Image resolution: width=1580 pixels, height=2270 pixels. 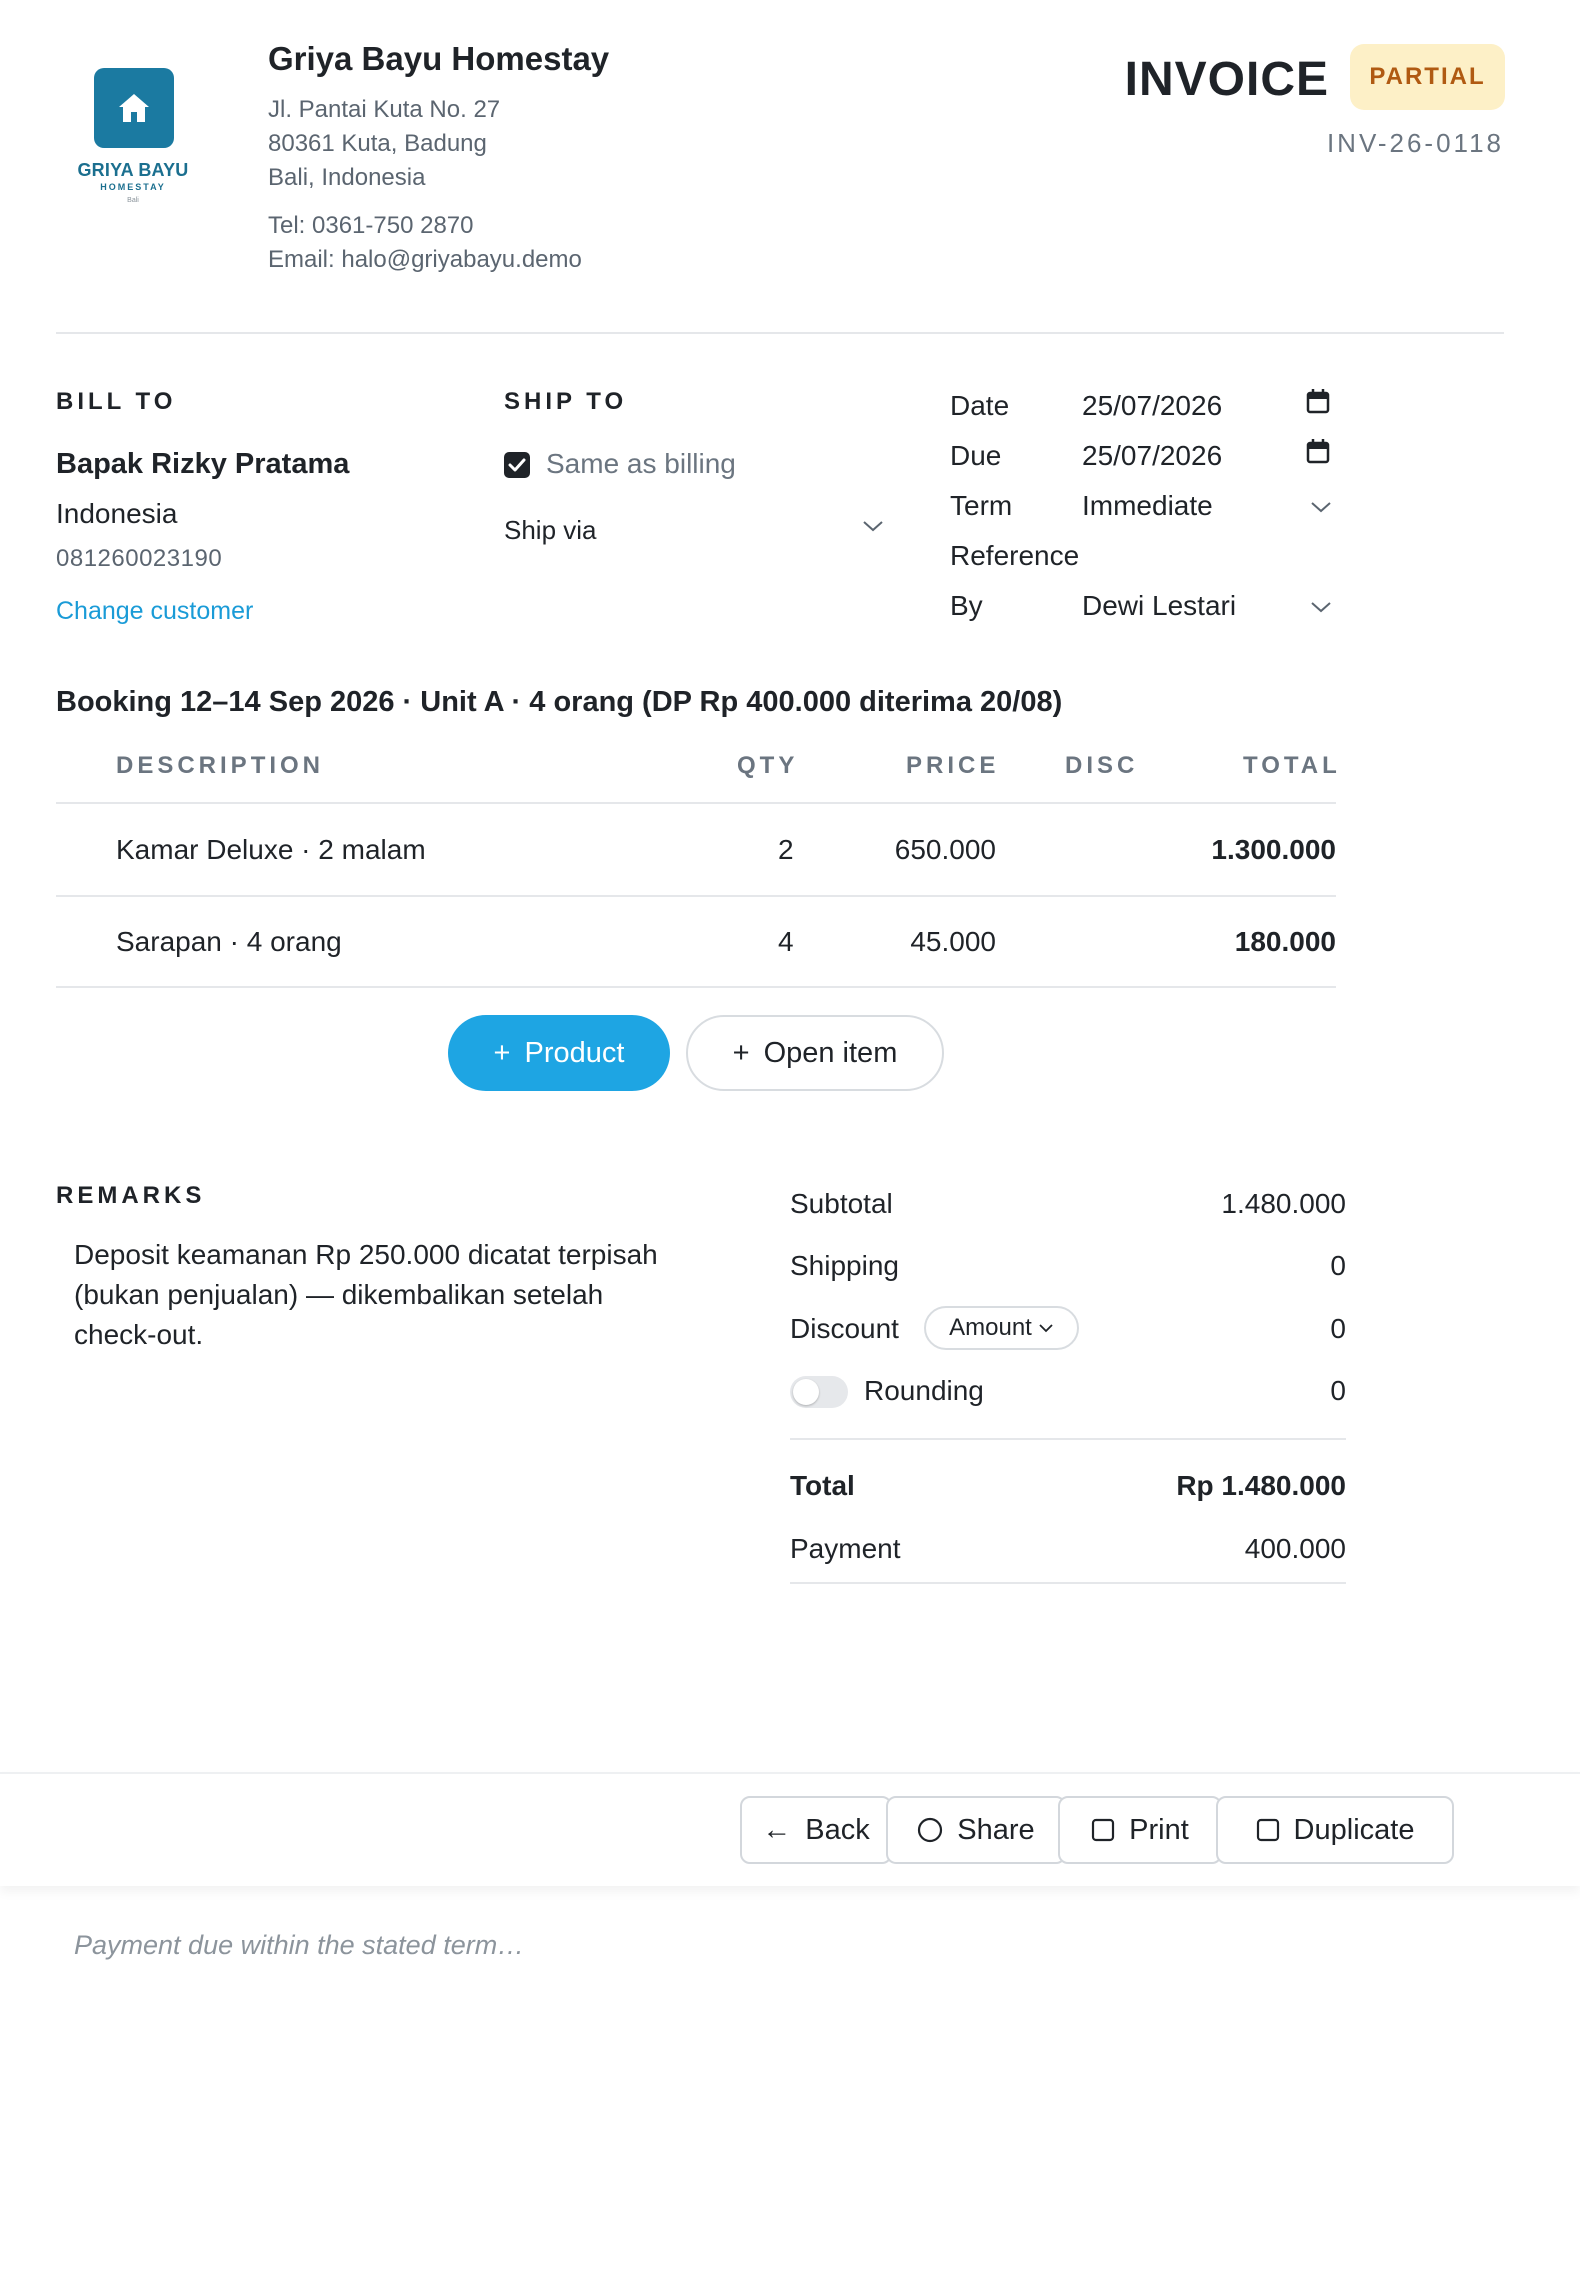 I want to click on line-item-total: 1.300.000, so click(x=1273, y=849).